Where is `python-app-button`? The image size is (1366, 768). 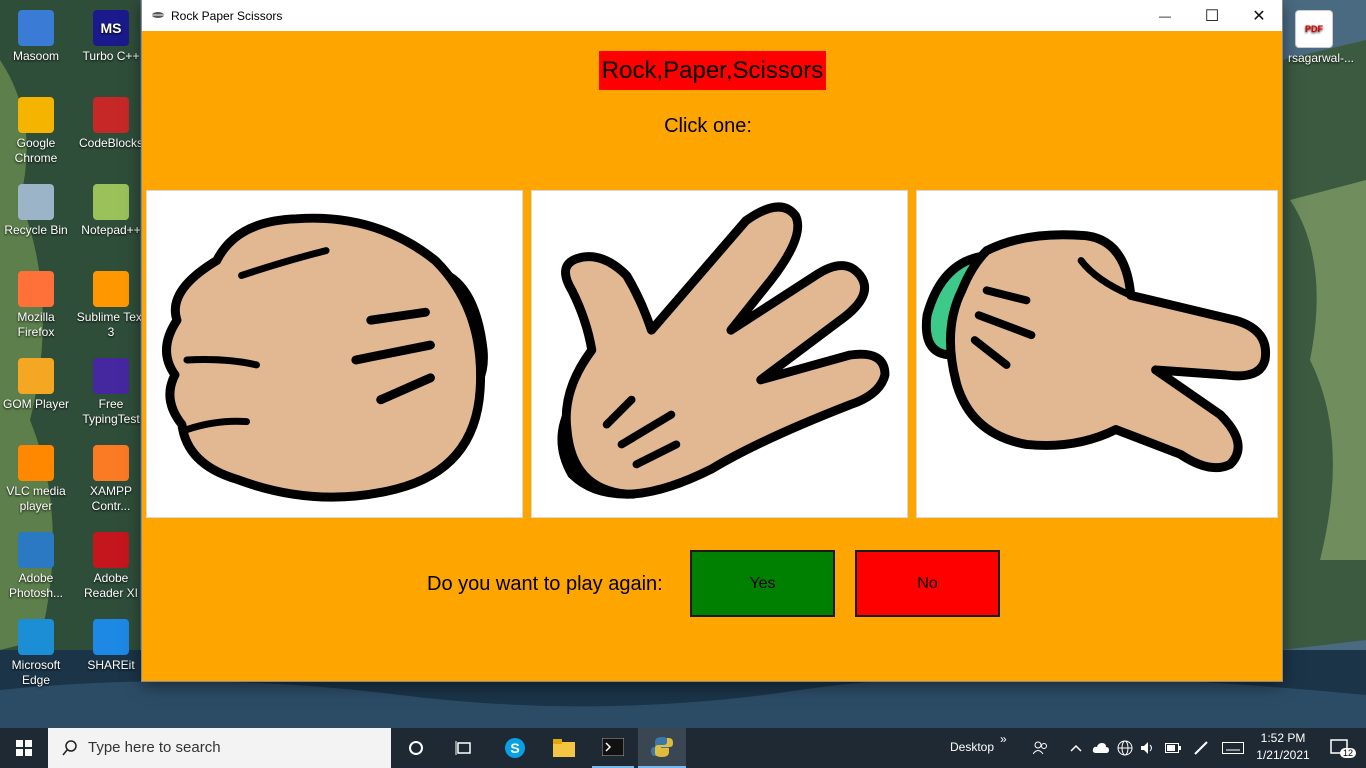
python-app-button is located at coordinates (662, 748).